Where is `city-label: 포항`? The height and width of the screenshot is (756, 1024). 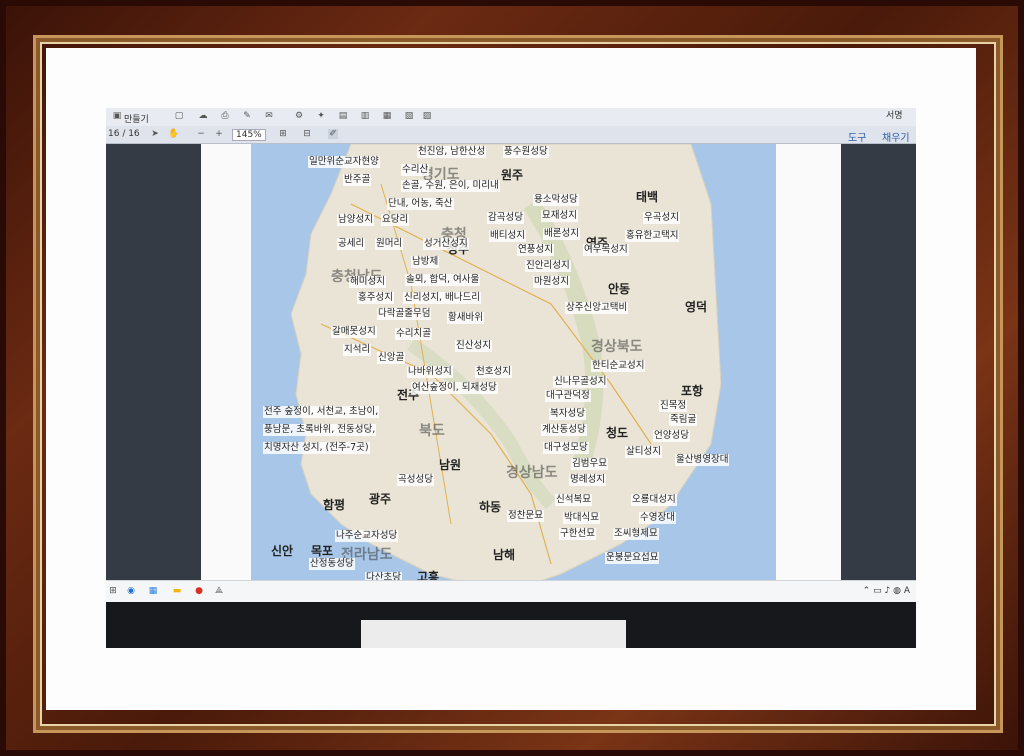
city-label: 포항 is located at coordinates (692, 391).